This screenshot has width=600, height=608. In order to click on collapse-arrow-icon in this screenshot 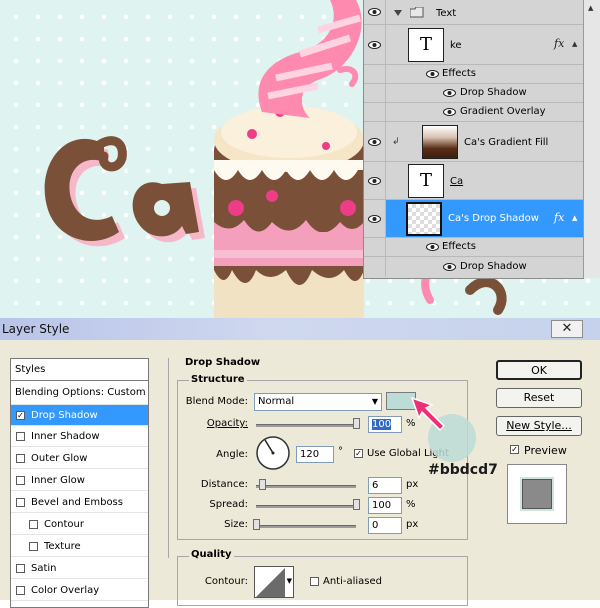, I will do `click(398, 13)`.